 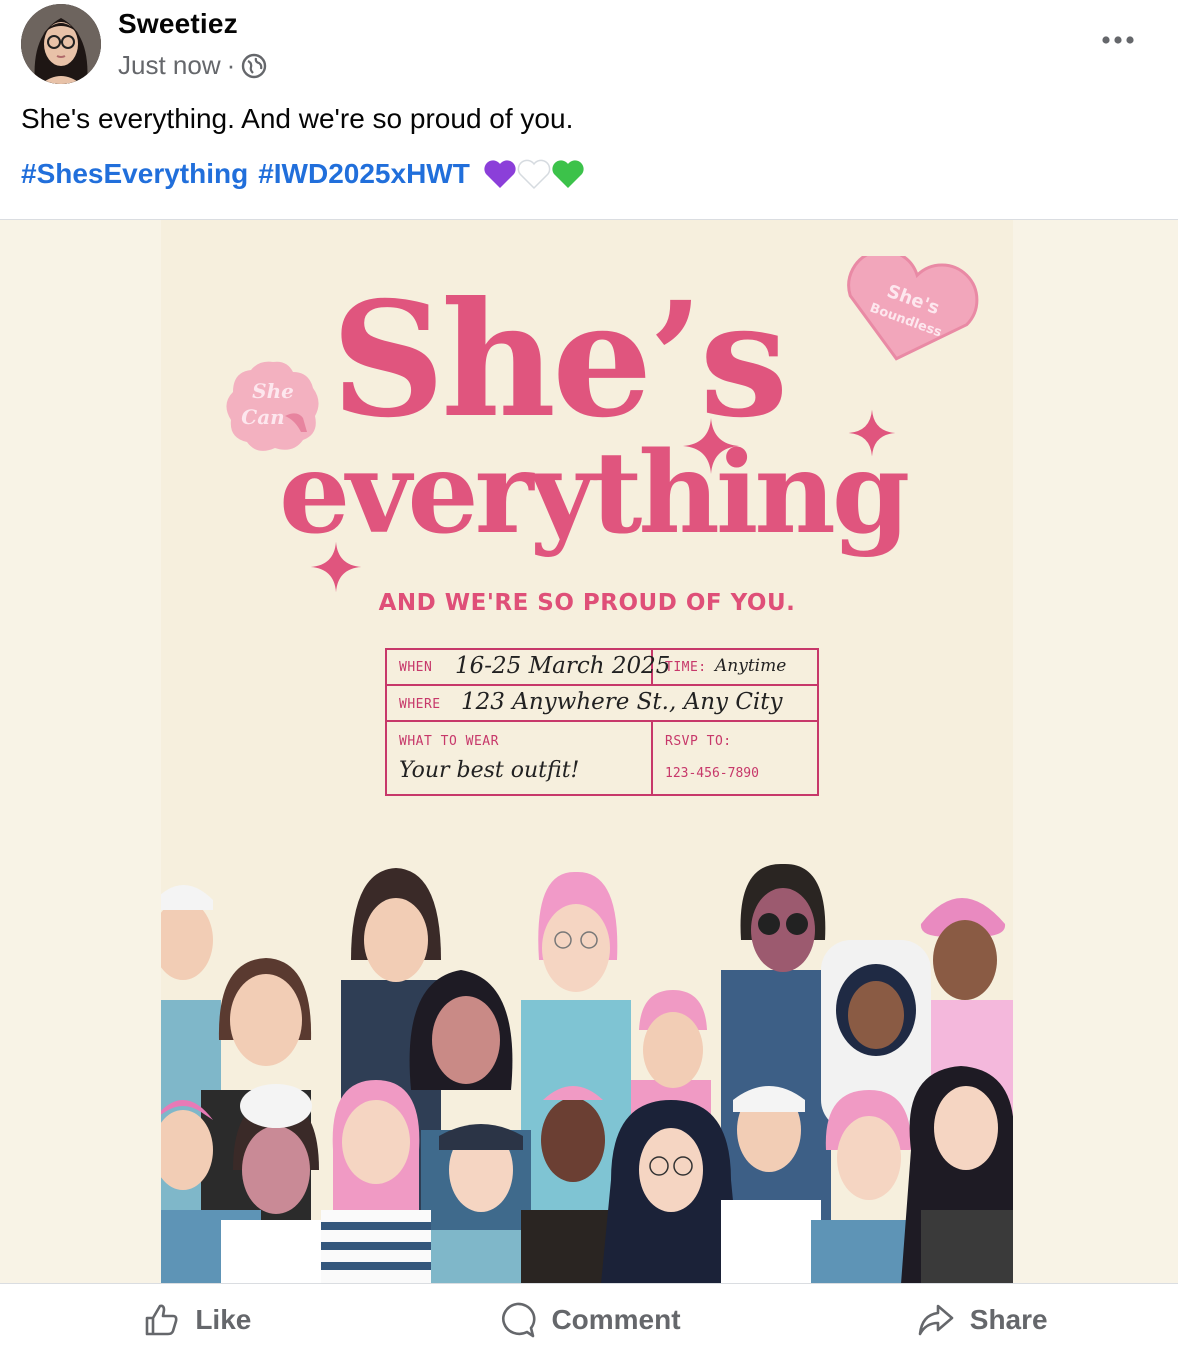 I want to click on post-action-bar: Like Comment Share, so click(x=589, y=1319).